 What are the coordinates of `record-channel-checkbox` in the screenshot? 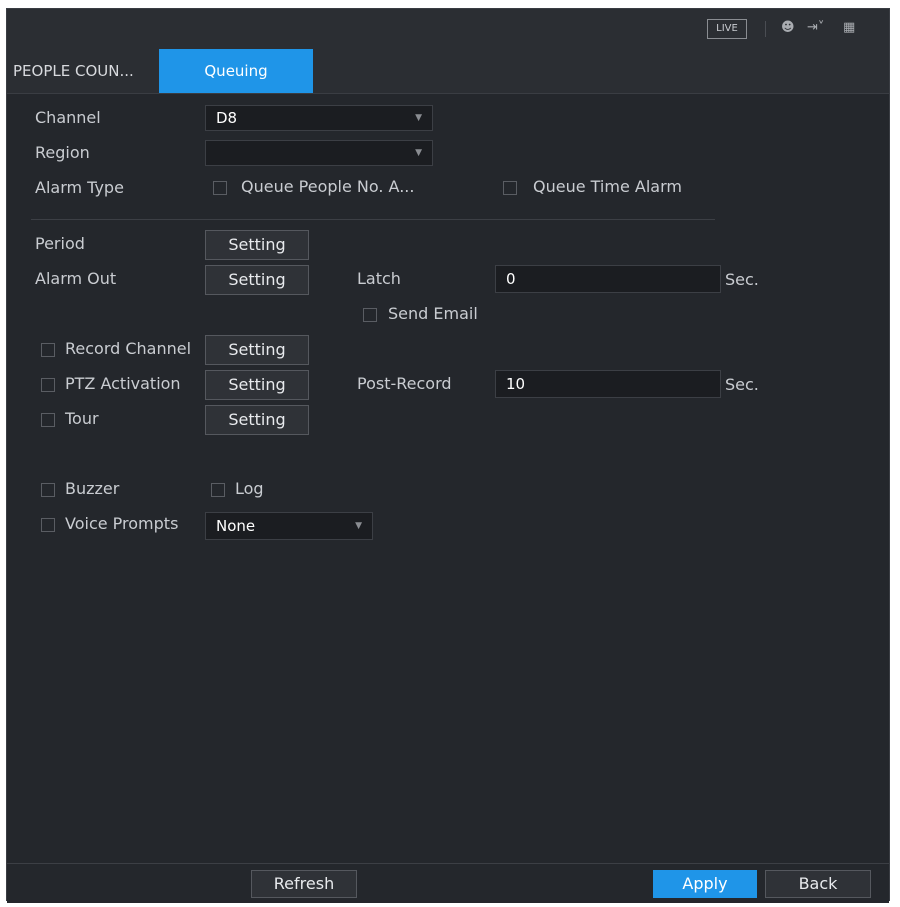 It's located at (48, 350).